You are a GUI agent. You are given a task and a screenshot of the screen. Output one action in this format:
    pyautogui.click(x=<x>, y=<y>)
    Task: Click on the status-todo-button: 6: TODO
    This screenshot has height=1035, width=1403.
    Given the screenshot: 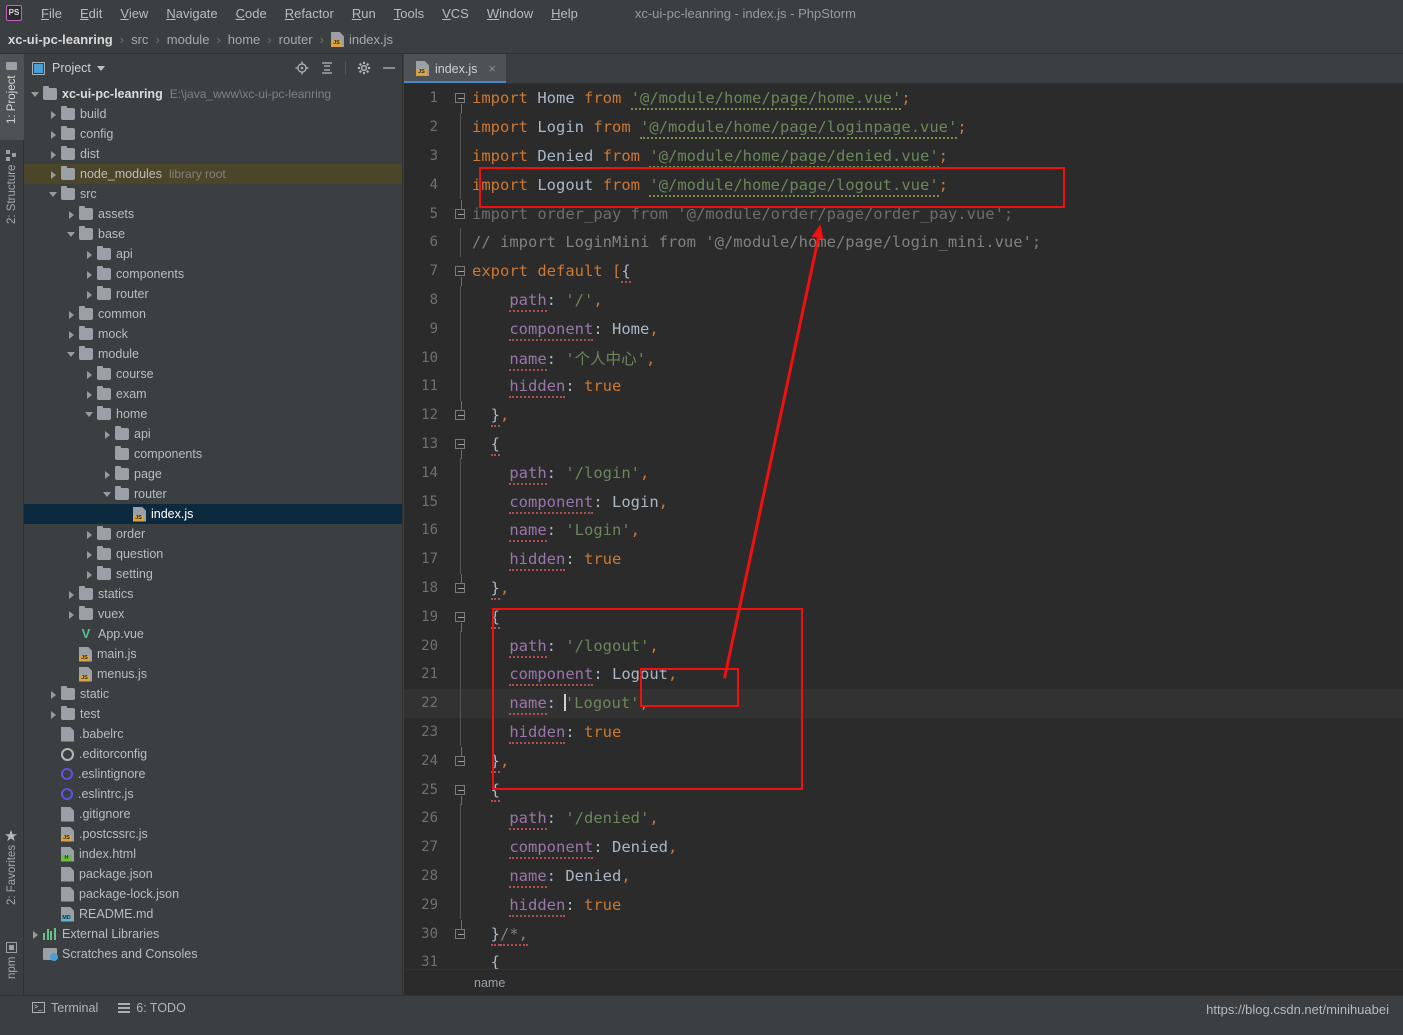 What is the action you would take?
    pyautogui.click(x=152, y=1008)
    